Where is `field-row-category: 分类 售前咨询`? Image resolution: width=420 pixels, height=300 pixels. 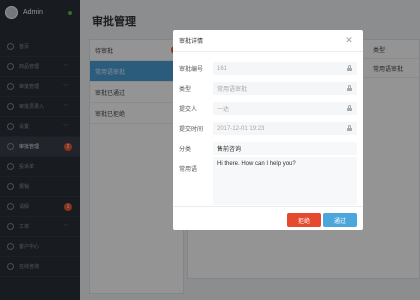 field-row-category: 分类 售前咨询 is located at coordinates (268, 148).